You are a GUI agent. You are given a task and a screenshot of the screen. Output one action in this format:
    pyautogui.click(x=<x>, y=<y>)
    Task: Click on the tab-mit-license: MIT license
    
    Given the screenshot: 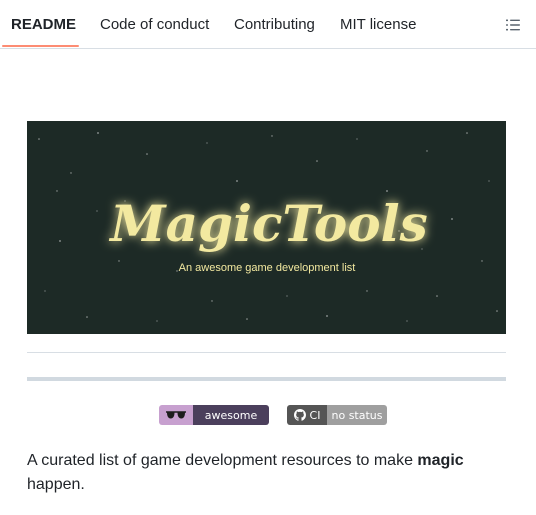 What is the action you would take?
    pyautogui.click(x=378, y=24)
    